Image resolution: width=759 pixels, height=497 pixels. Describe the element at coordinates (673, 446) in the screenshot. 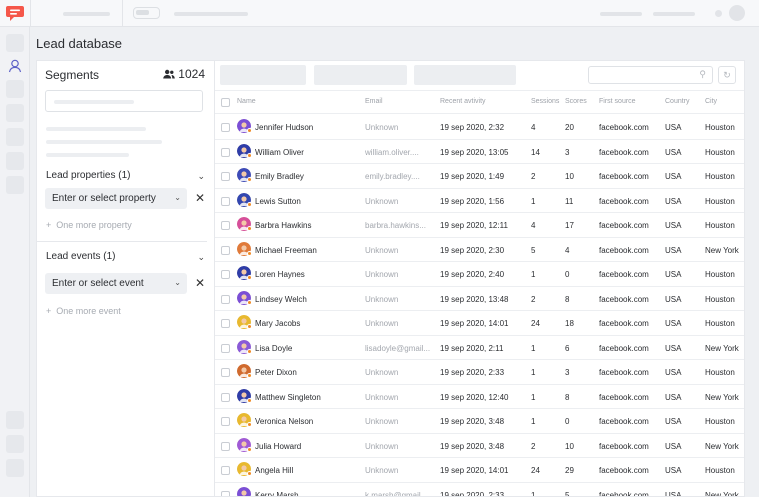

I see `cell-country: USA` at that location.